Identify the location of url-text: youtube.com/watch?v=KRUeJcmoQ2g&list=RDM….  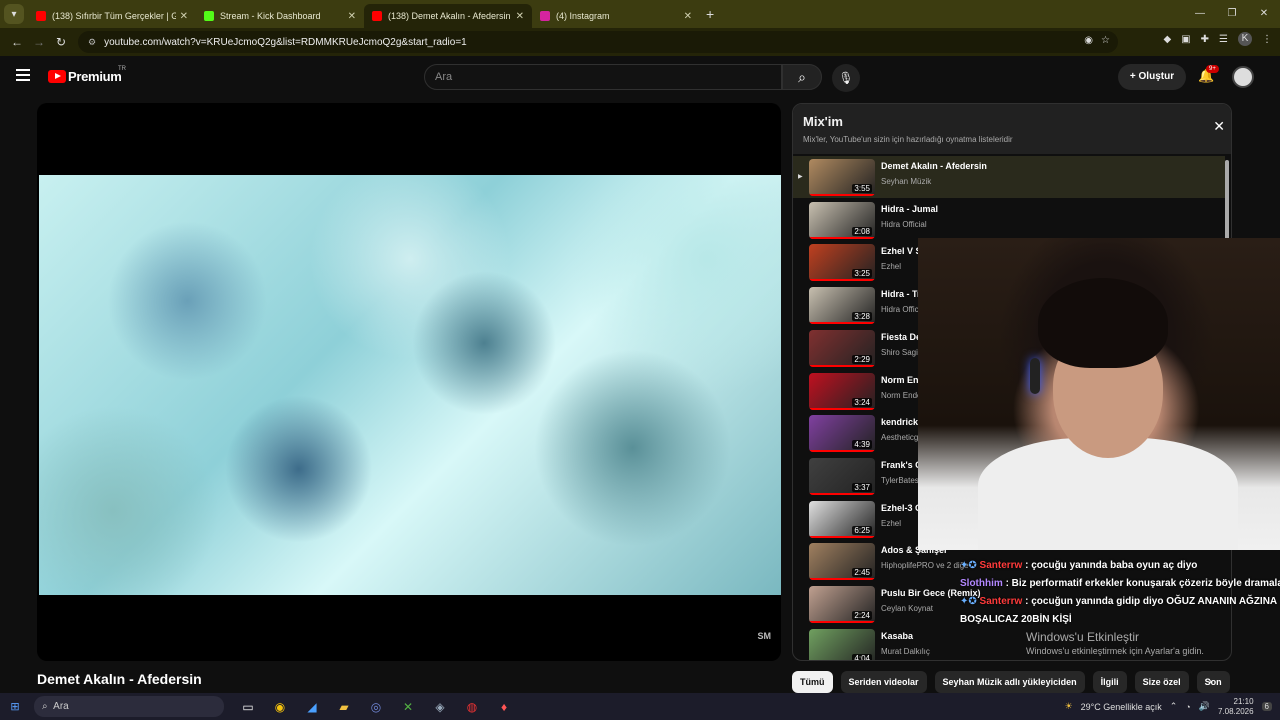
(285, 42).